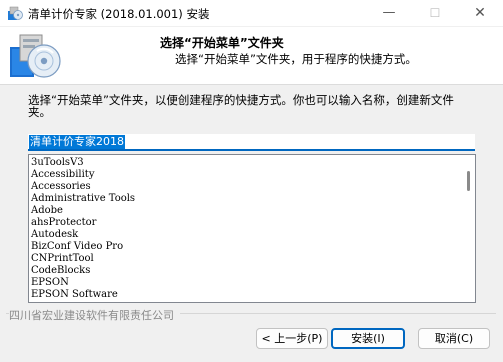  Describe the element at coordinates (292, 338) in the screenshot. I see `back-button: < 上一步(P)` at that location.